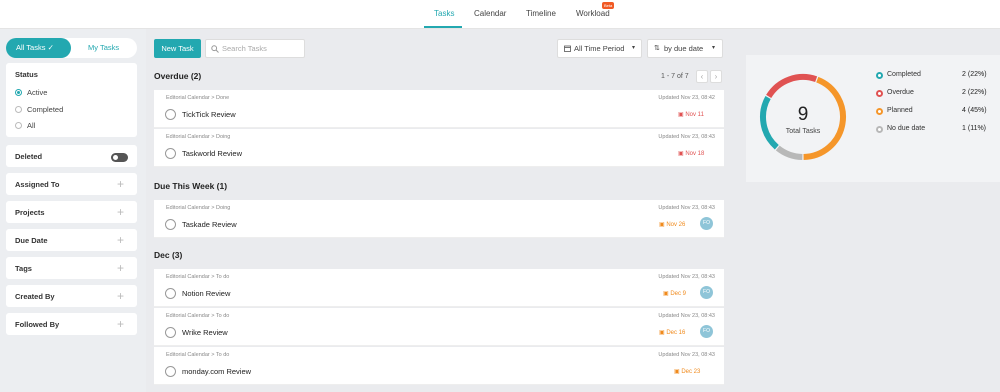 This screenshot has width=1000, height=392. Describe the element at coordinates (541, 13) in the screenshot. I see `tab-timeline: Timeline` at that location.